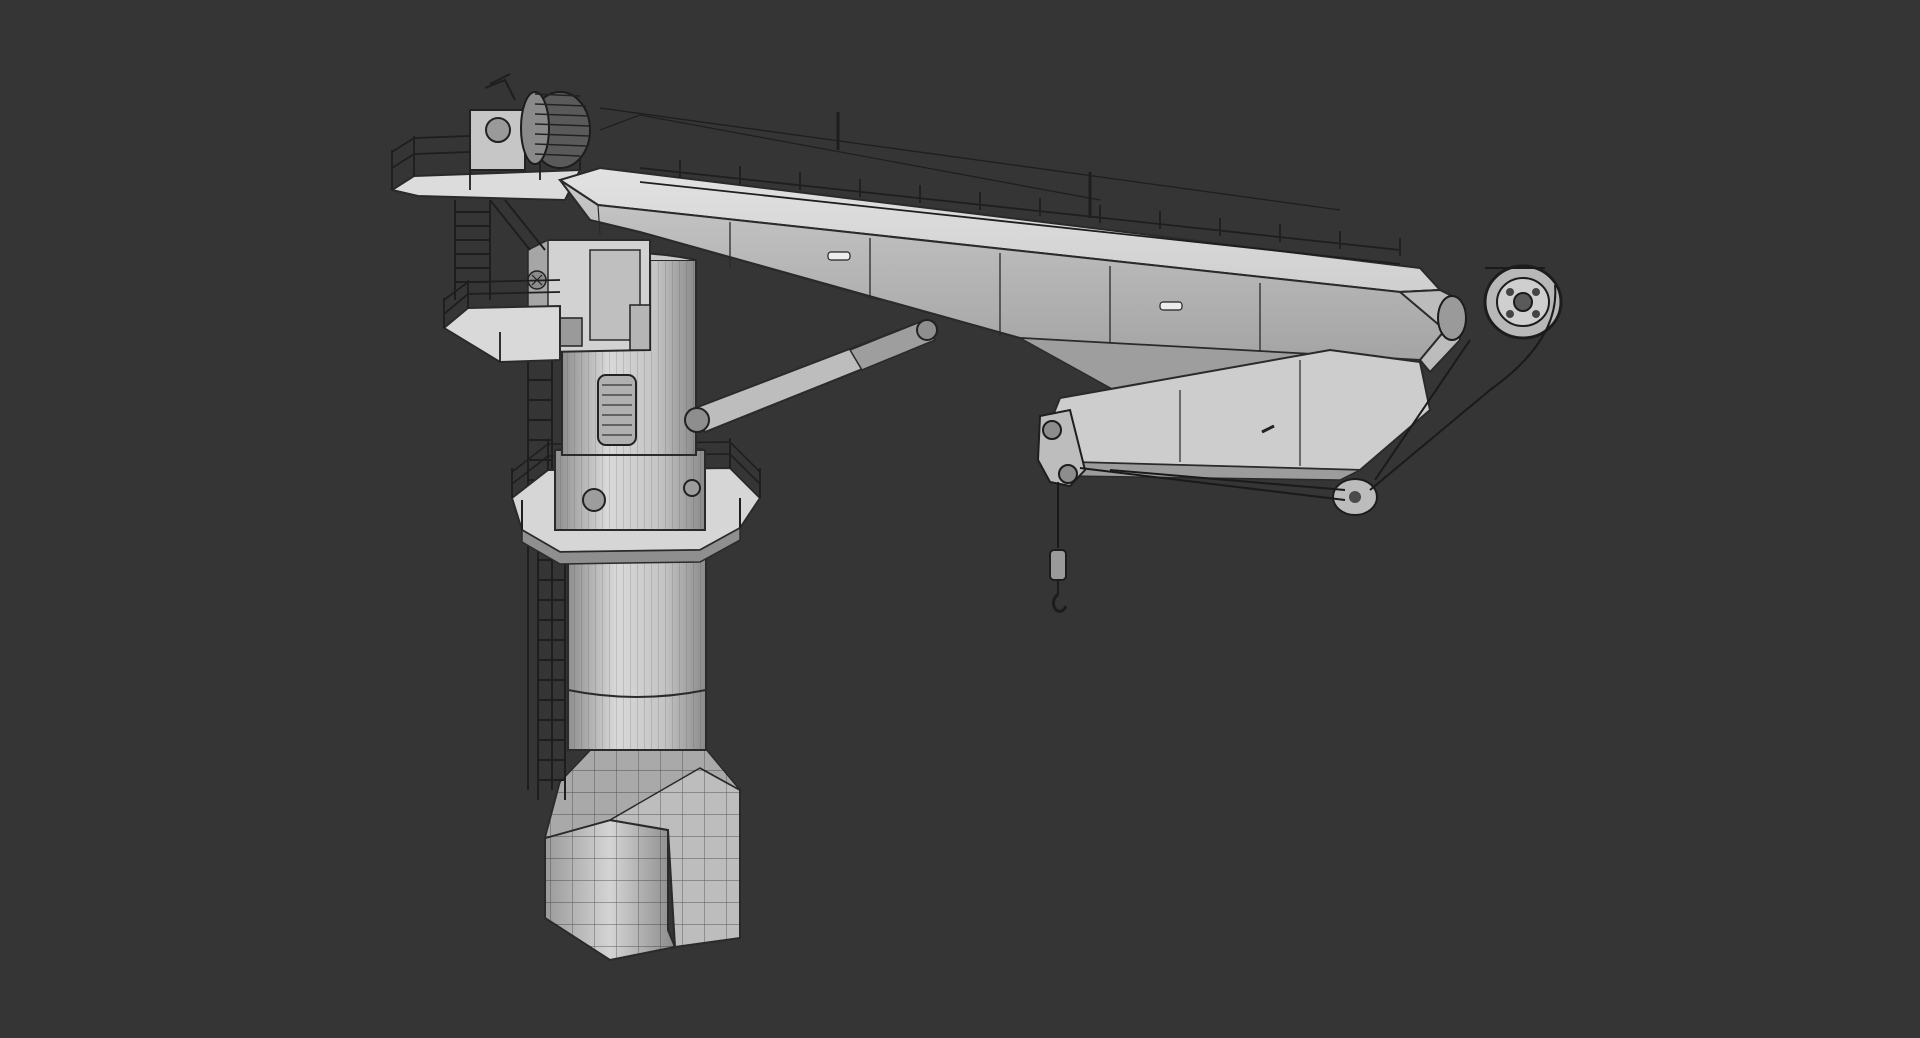  What do you see at coordinates (637, 645) in the screenshot?
I see `pedestal-column` at bounding box center [637, 645].